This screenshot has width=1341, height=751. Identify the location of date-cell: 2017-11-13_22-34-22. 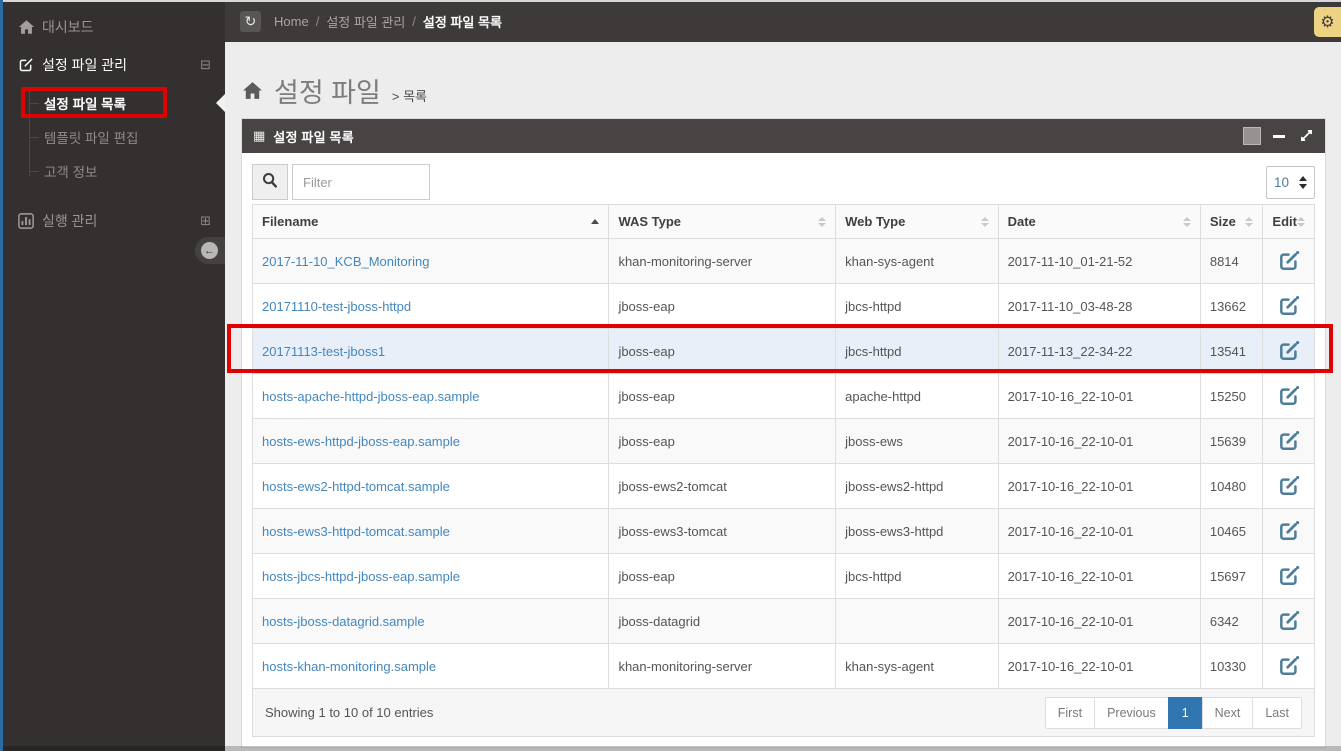
(1099, 351).